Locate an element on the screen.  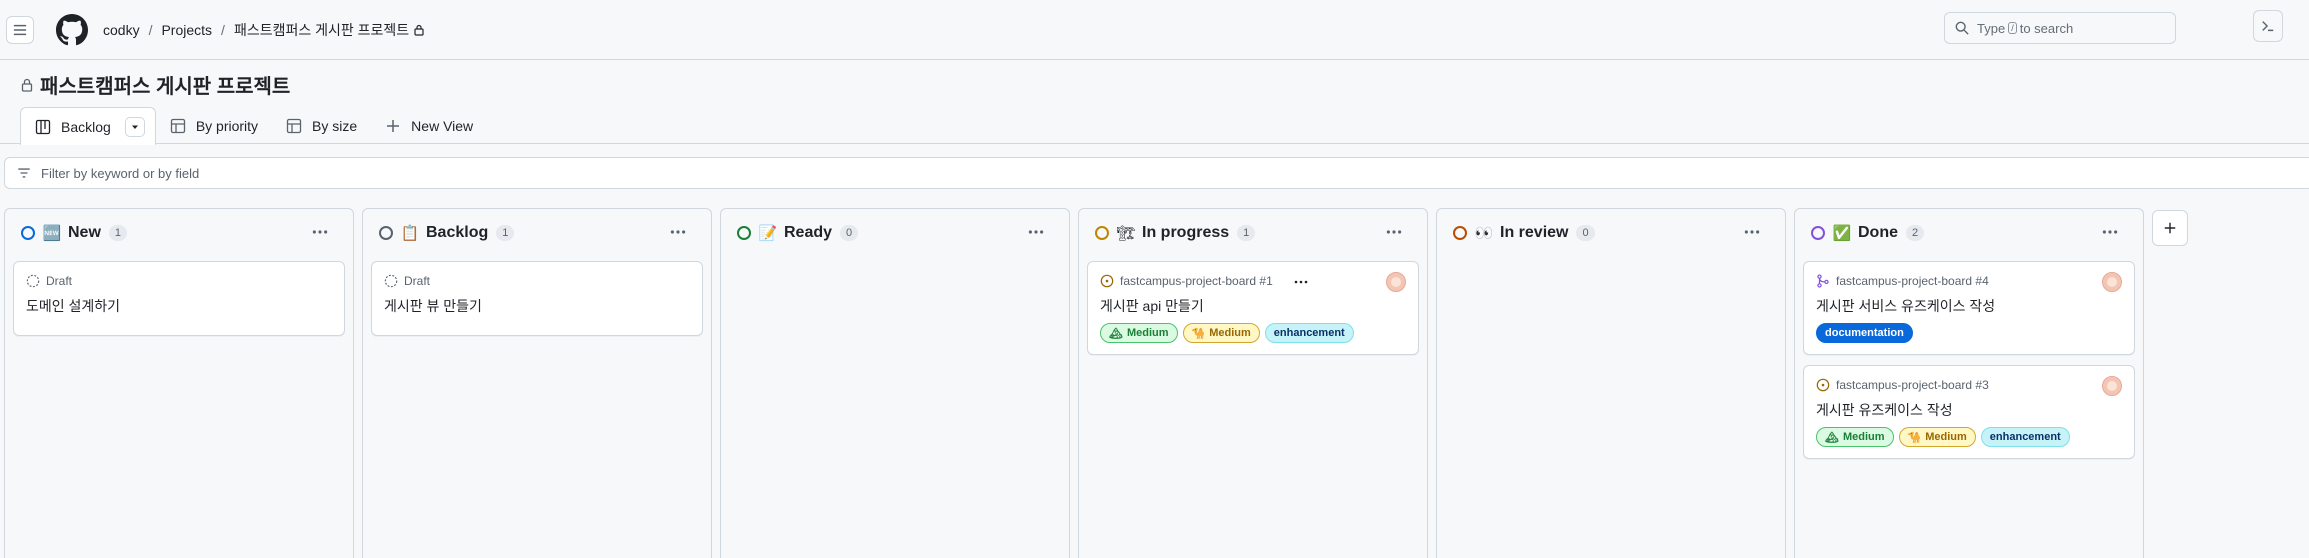
tab-new-view: New View is located at coordinates (429, 126).